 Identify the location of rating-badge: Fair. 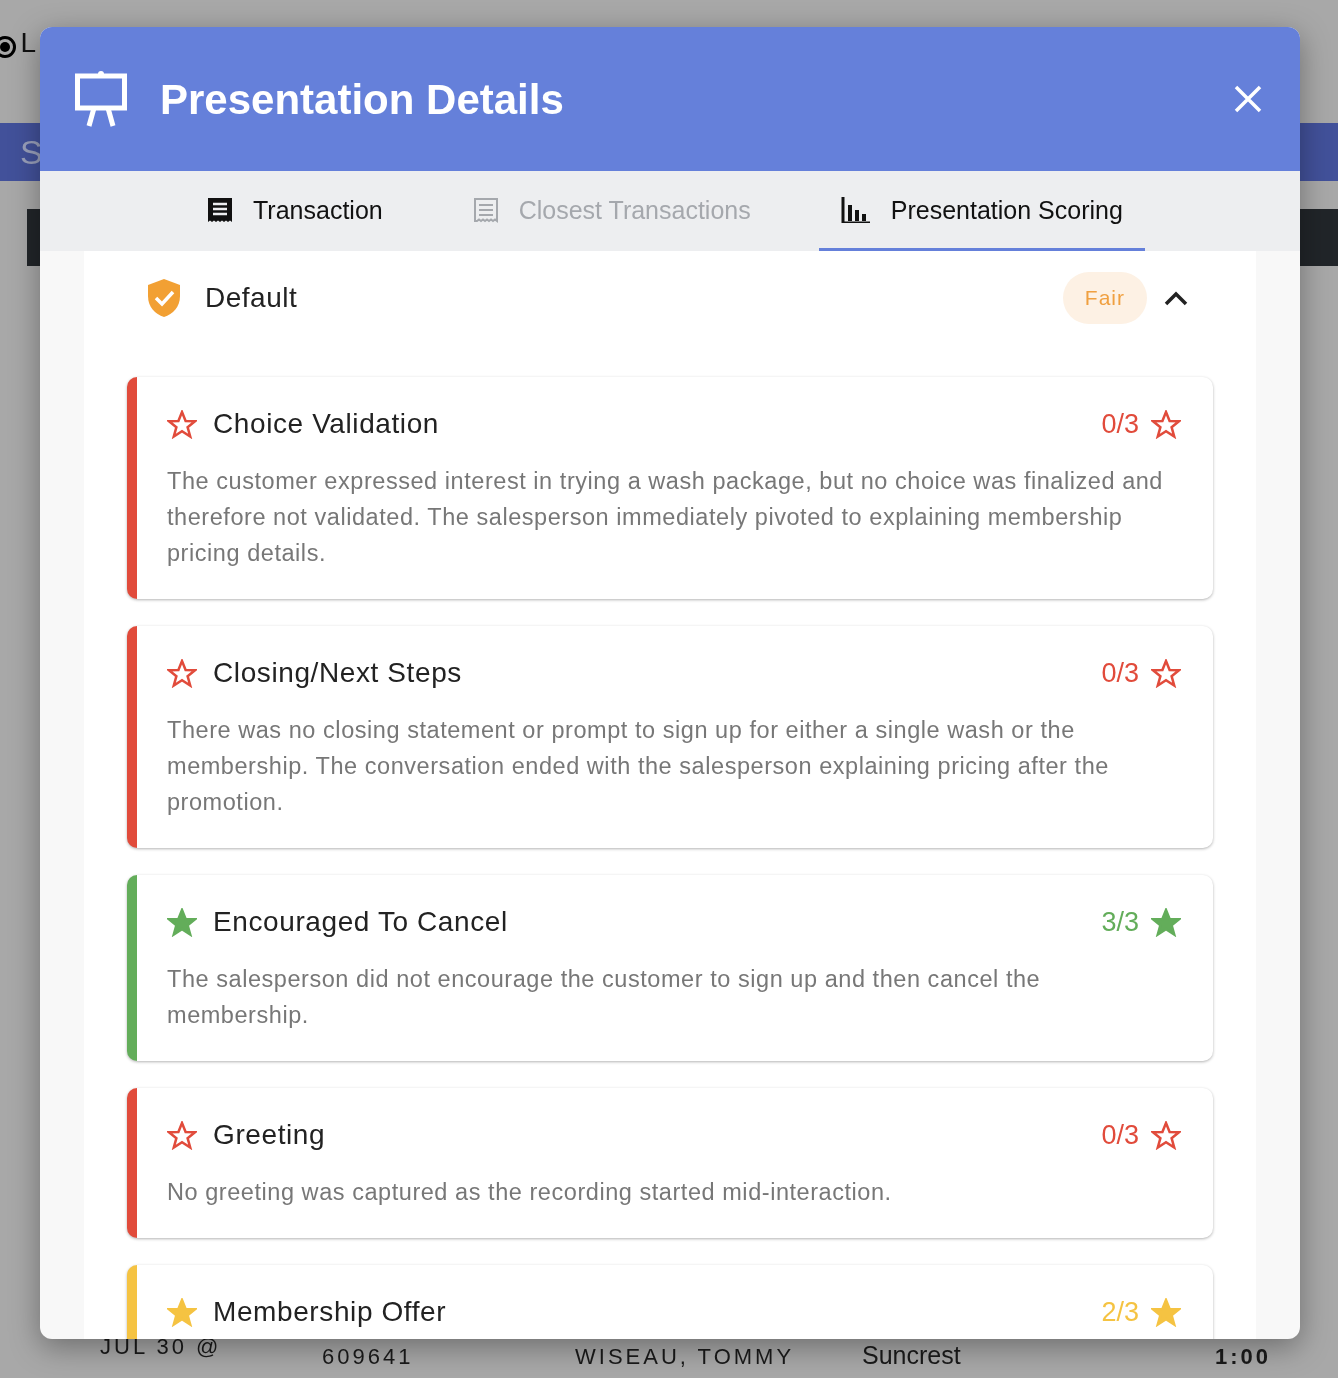
(1104, 298).